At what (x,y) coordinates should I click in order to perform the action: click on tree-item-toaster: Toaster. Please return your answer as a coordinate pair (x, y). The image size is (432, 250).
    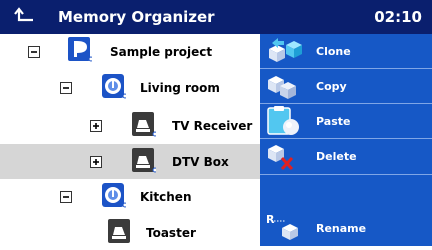
    Looking at the image, I should click on (130, 232).